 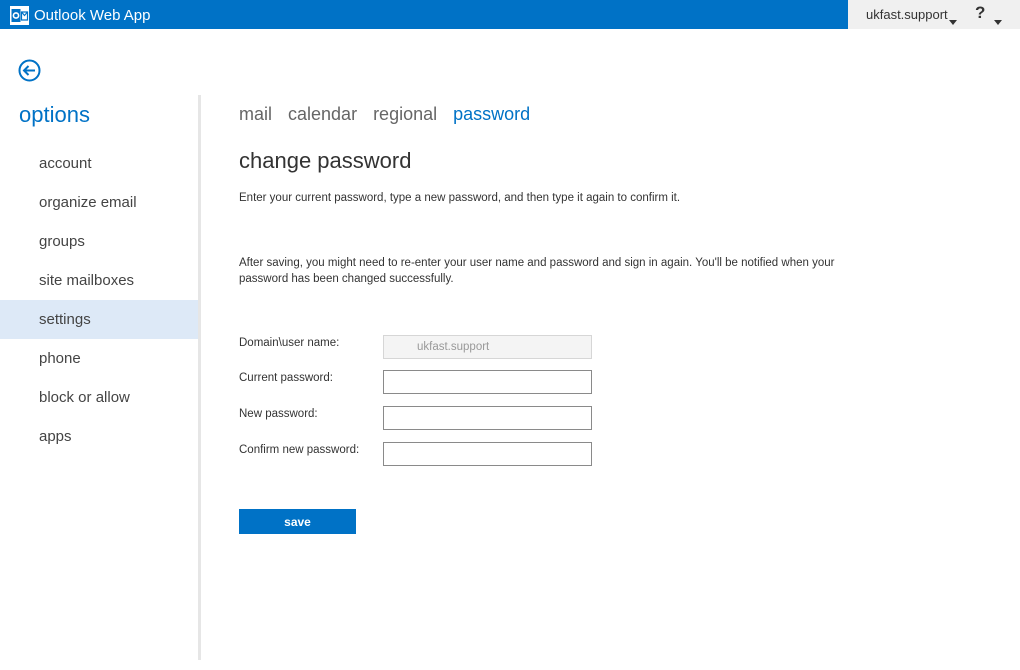 What do you see at coordinates (487, 418) in the screenshot?
I see `new-password-field` at bounding box center [487, 418].